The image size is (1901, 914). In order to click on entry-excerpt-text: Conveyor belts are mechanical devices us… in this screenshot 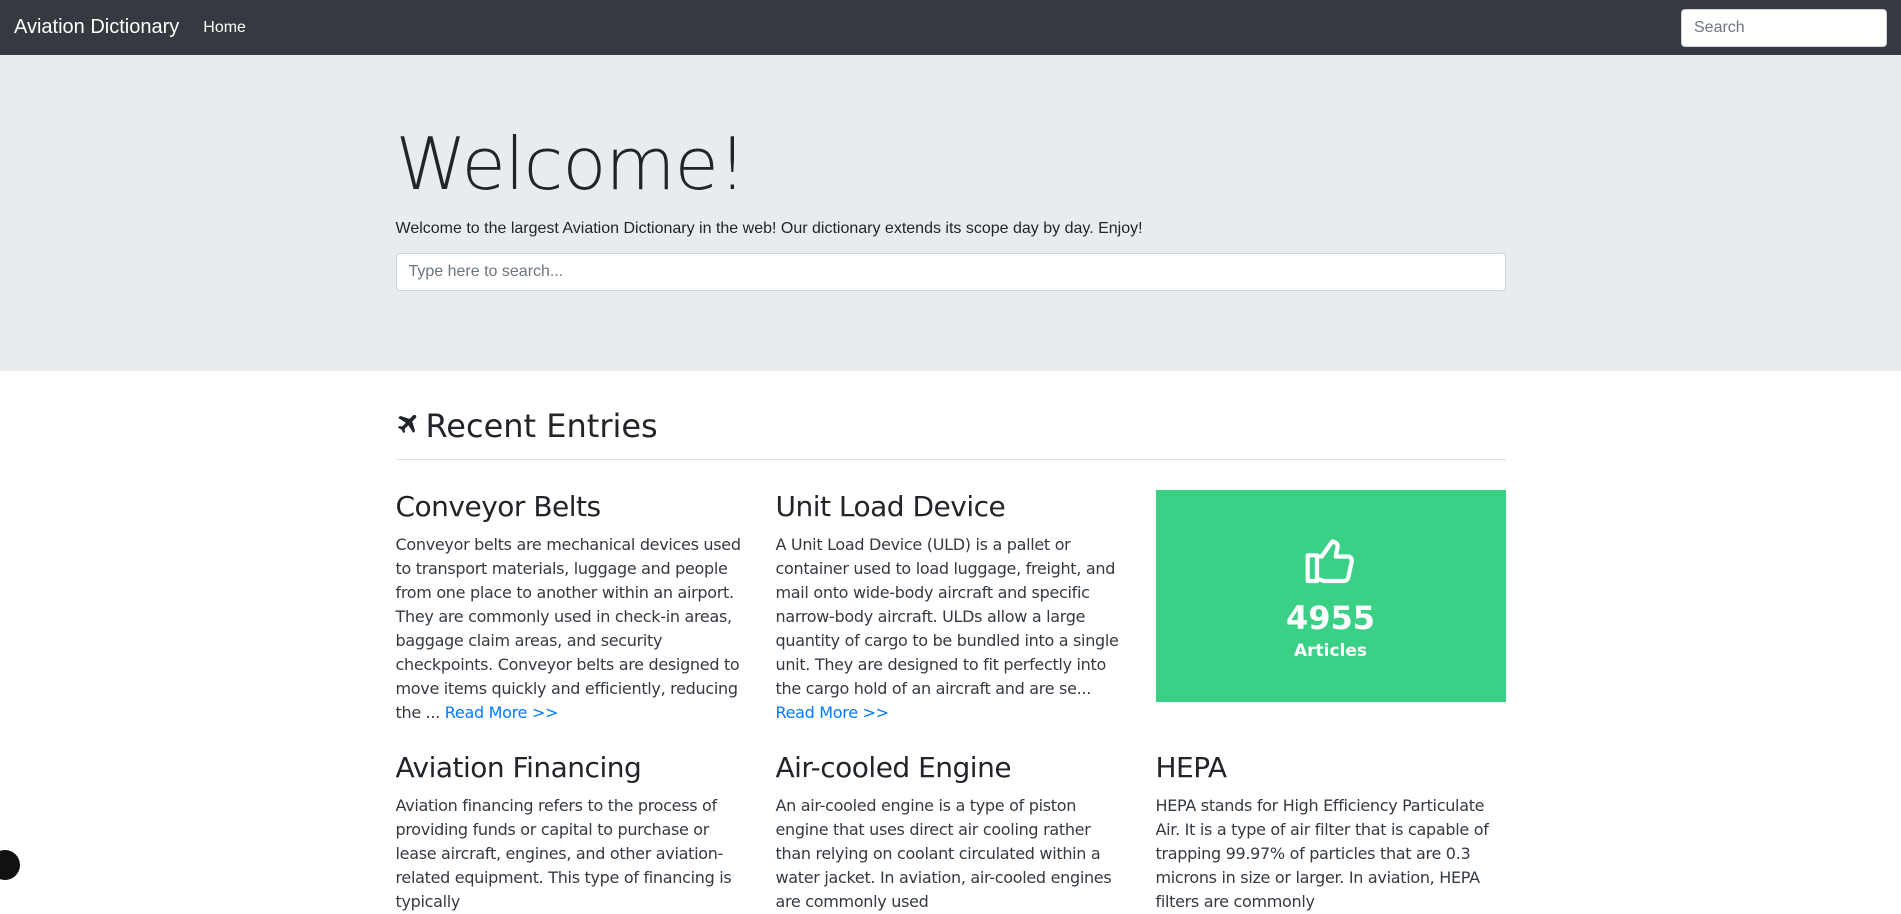, I will do `click(568, 628)`.